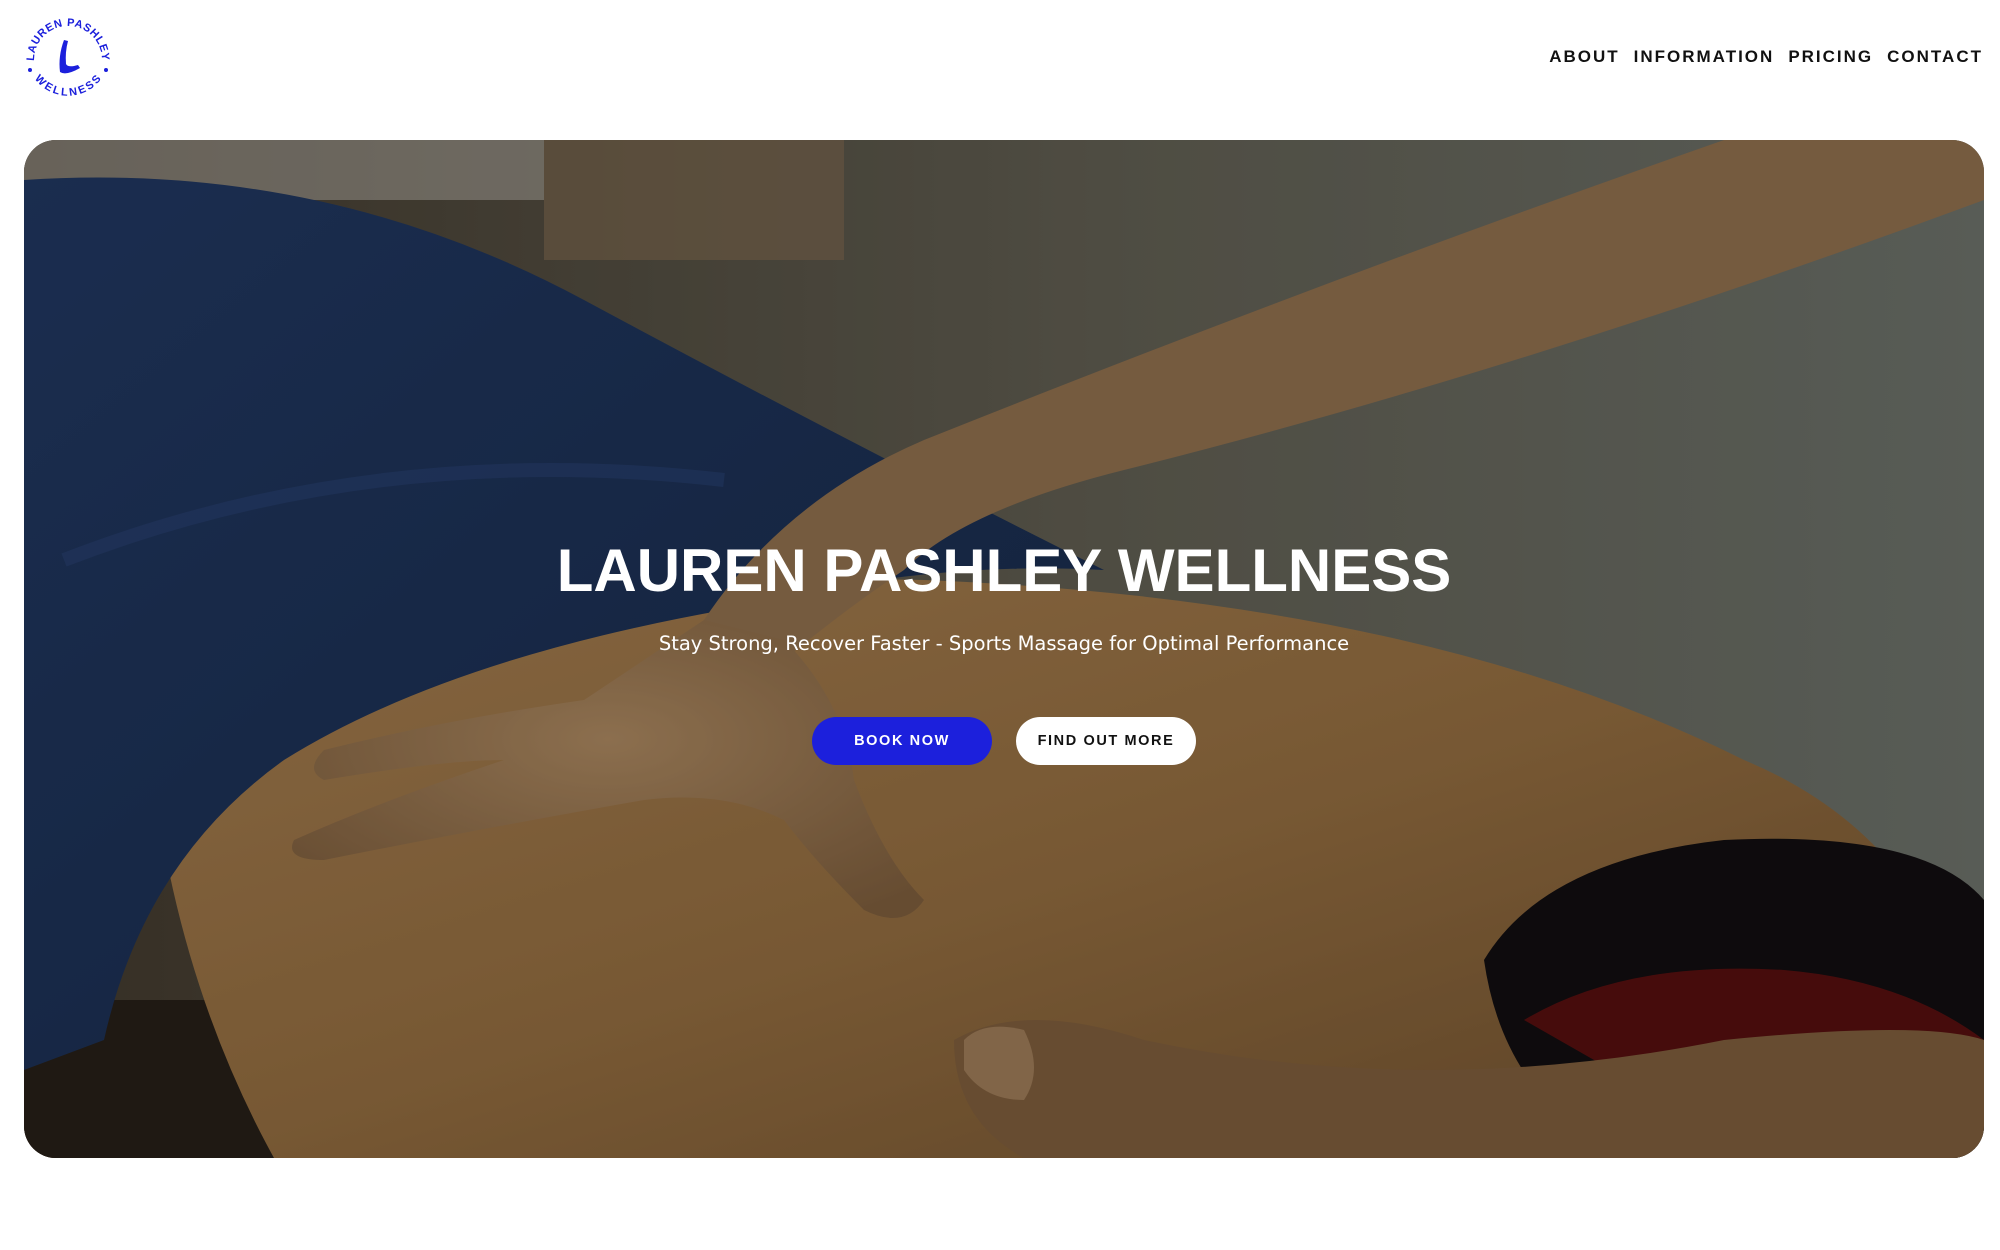 The image size is (2000, 1250). I want to click on hero-buttons: BOOK NOW FIND OUT MORE, so click(1004, 741).